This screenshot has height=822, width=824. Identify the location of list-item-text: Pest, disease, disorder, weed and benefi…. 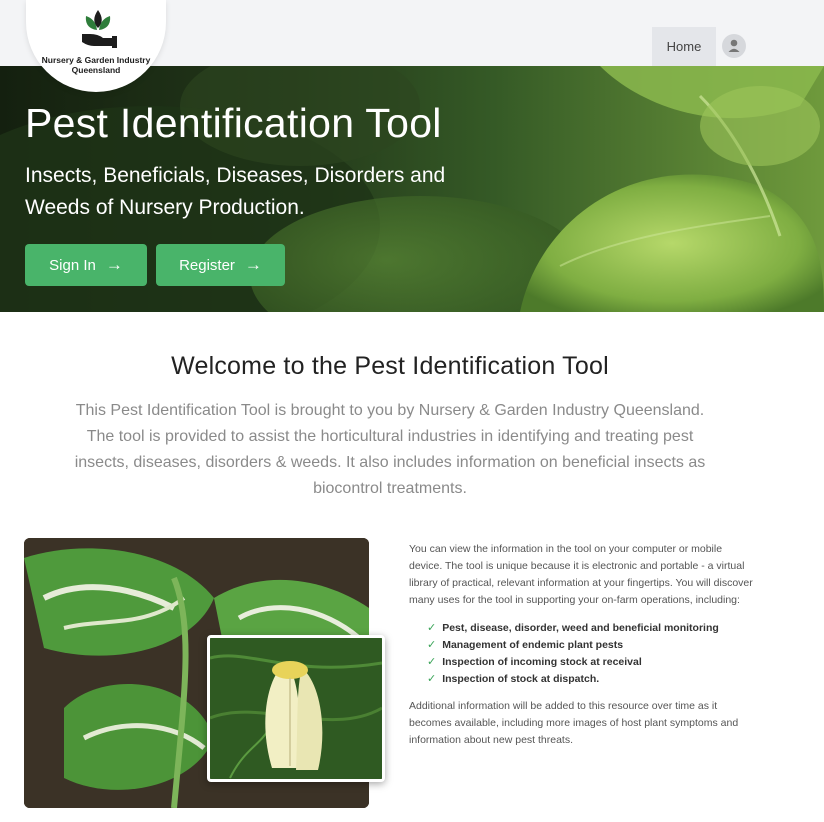
(580, 628).